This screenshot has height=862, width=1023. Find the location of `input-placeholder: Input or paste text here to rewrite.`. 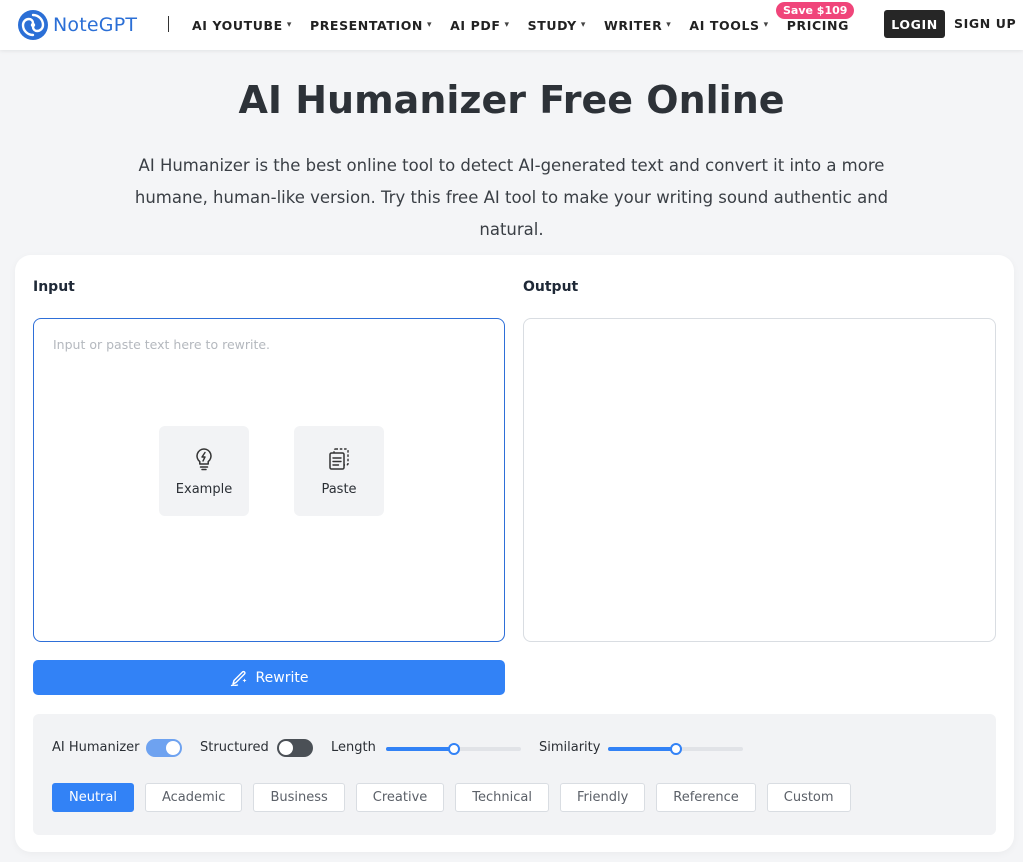

input-placeholder: Input or paste text here to rewrite. is located at coordinates (162, 344).